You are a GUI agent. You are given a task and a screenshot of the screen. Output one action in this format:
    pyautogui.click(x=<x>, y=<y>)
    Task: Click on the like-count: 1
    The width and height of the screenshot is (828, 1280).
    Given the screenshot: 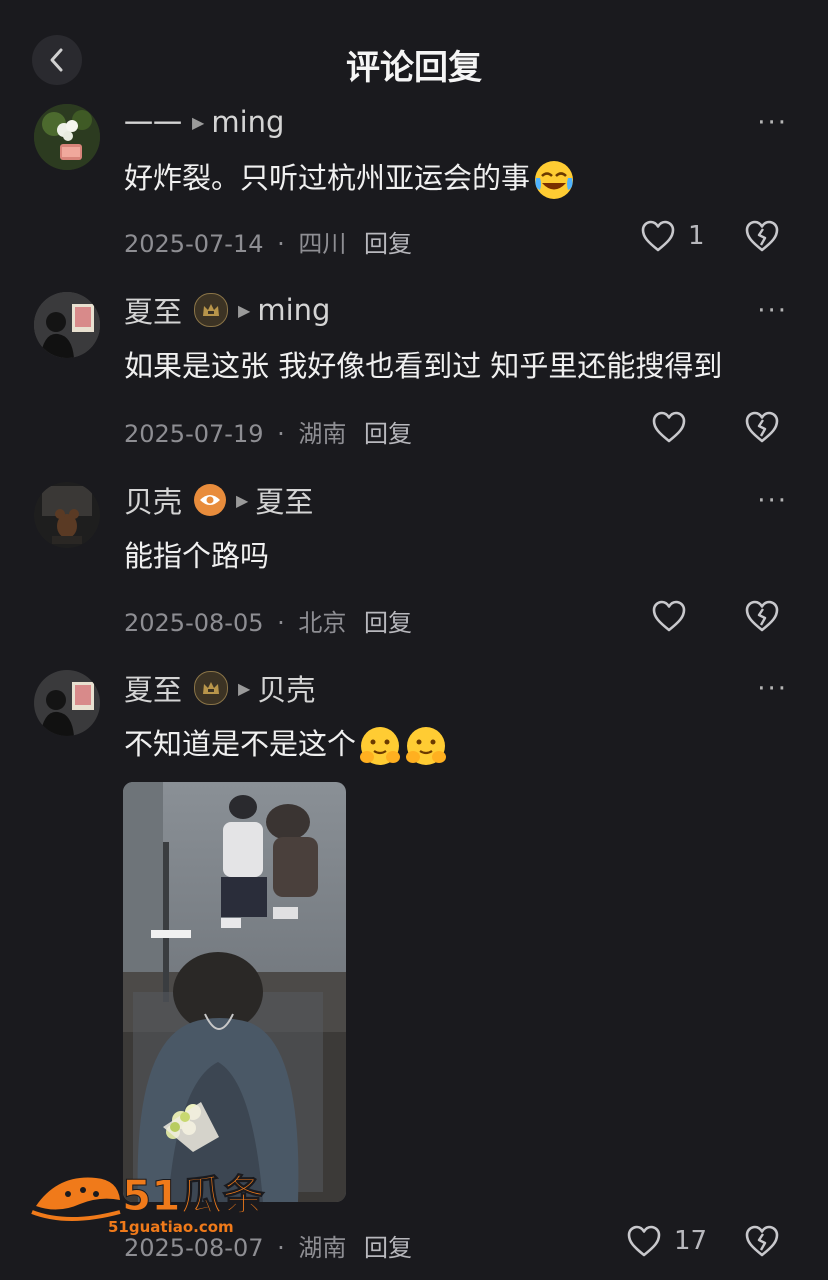 What is the action you would take?
    pyautogui.click(x=696, y=236)
    